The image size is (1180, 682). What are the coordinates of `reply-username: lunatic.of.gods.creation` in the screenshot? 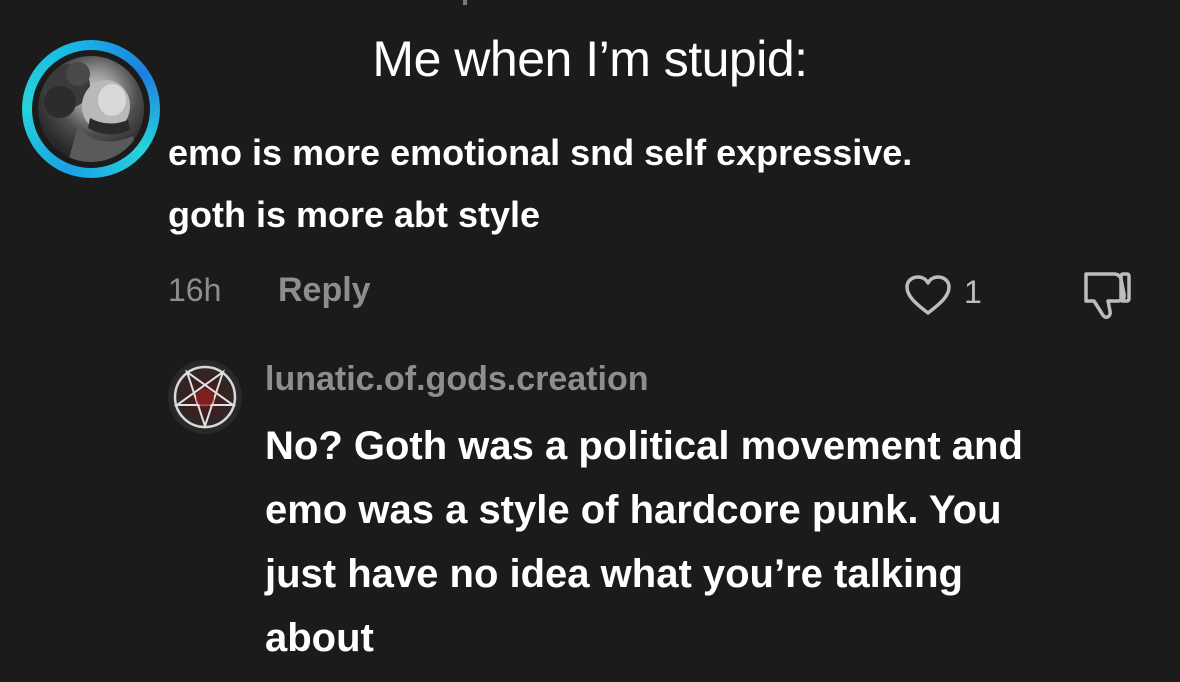 It's located at (456, 379).